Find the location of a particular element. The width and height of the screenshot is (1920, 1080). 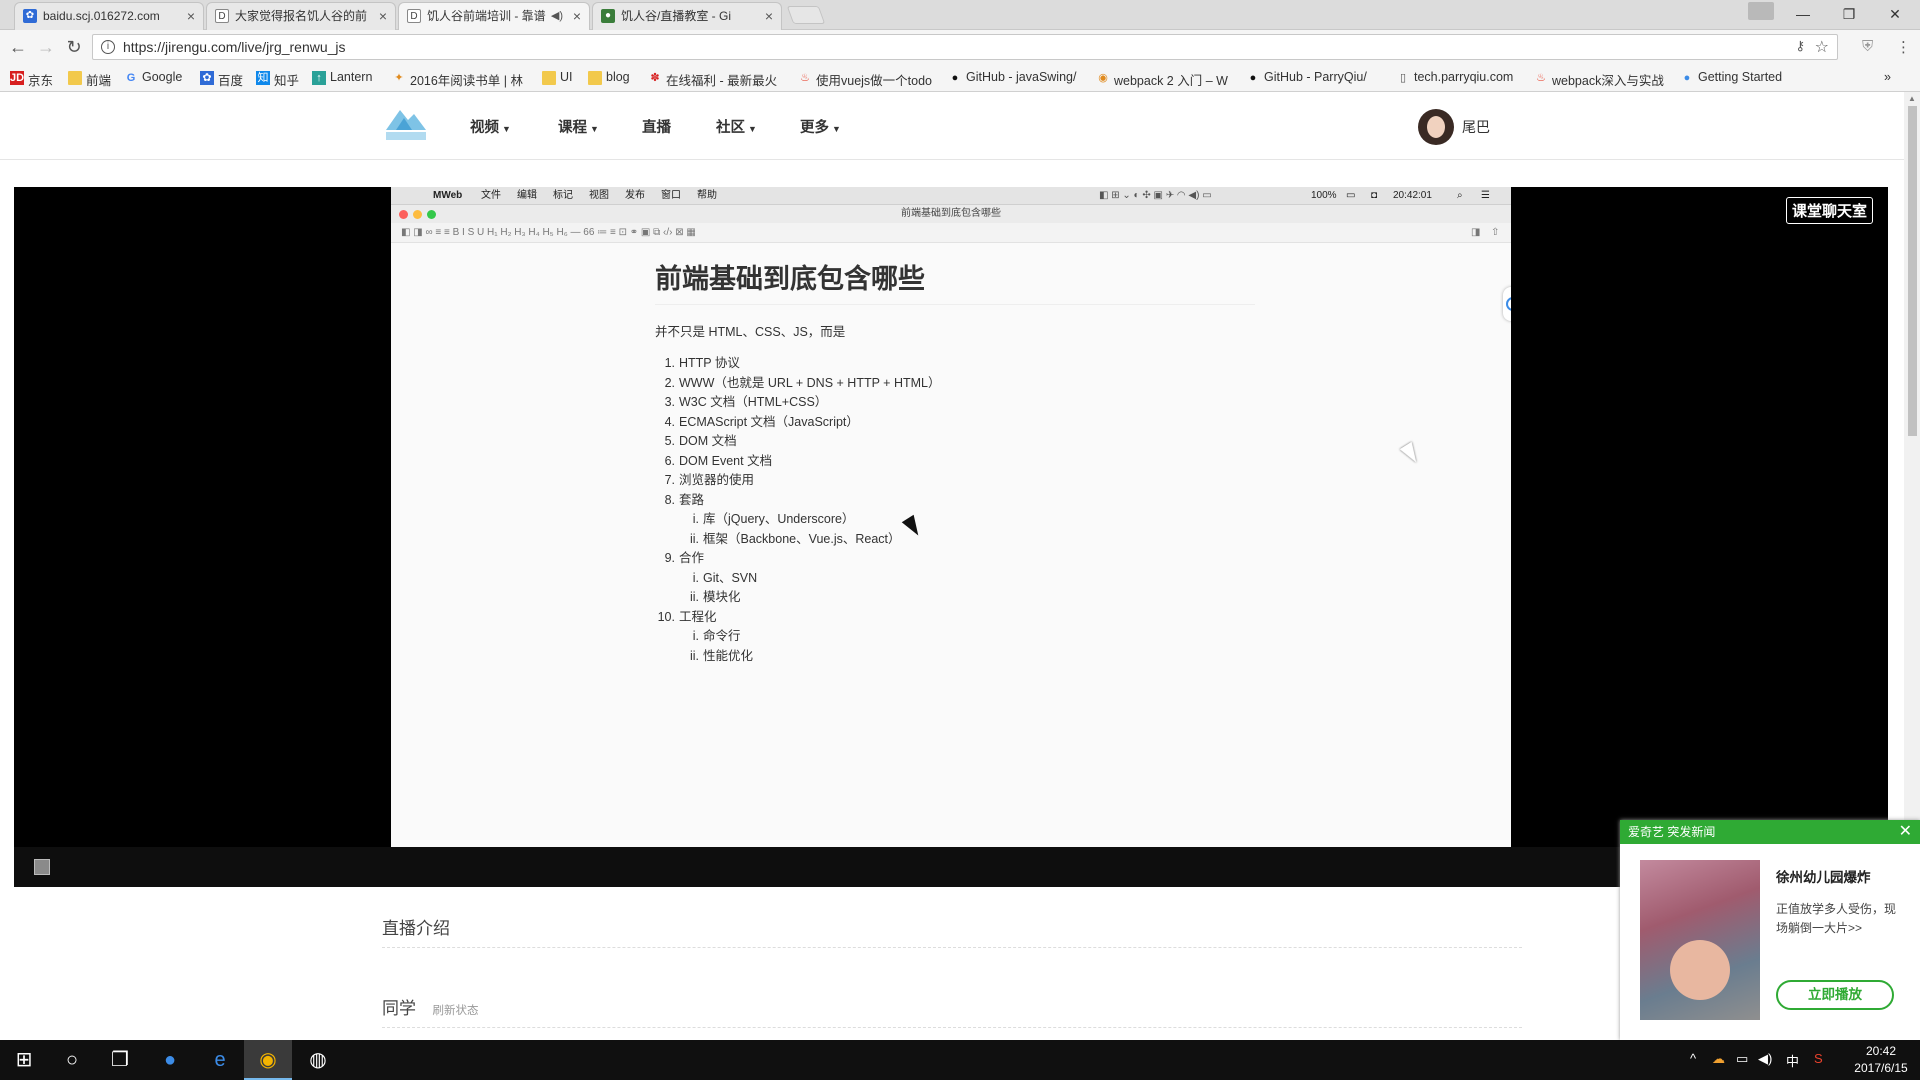

close-window-button: ✕ is located at coordinates (1895, 15).